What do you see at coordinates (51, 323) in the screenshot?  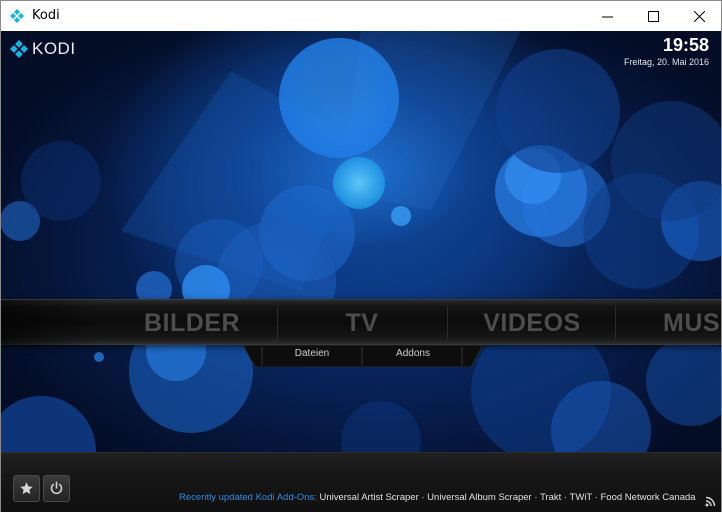 I see `menu-shade` at bounding box center [51, 323].